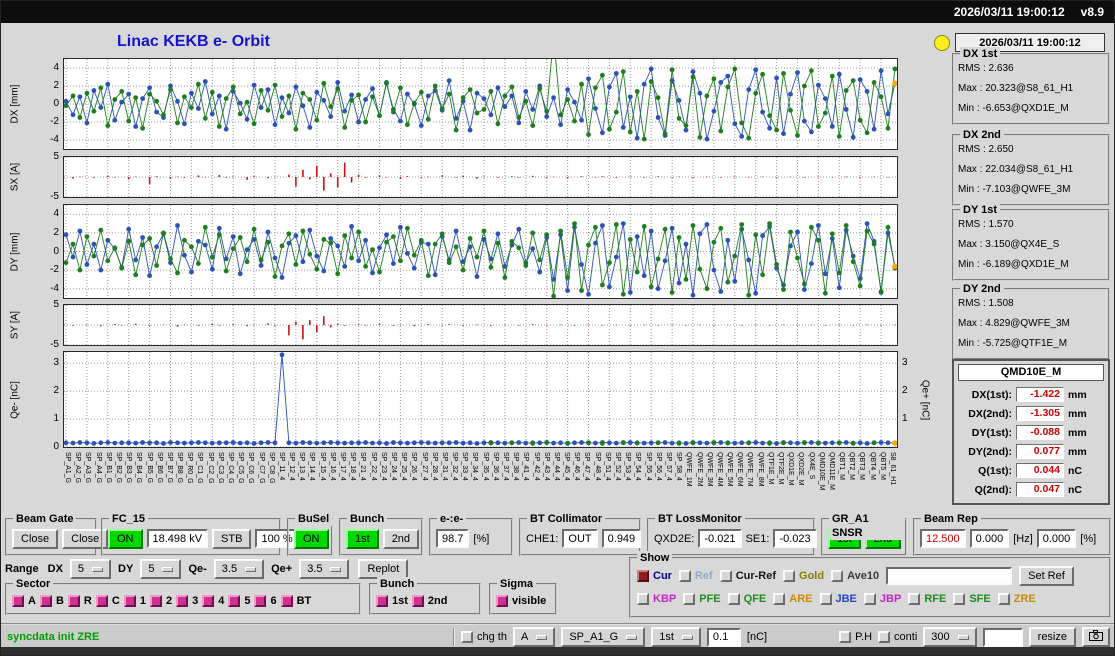  What do you see at coordinates (914, 599) in the screenshot?
I see `show-checkbox-rfe` at bounding box center [914, 599].